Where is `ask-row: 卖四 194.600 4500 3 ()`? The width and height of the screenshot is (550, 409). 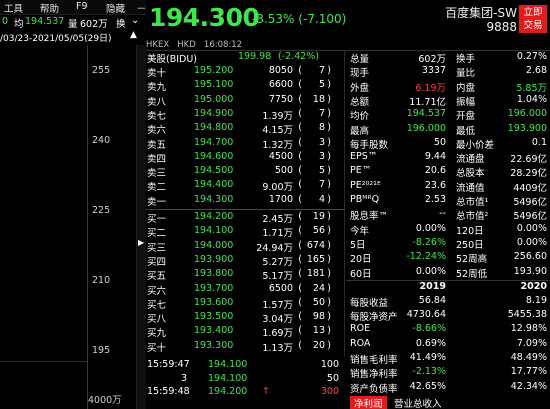 ask-row: 卖四 194.600 4500 3 () is located at coordinates (245, 157).